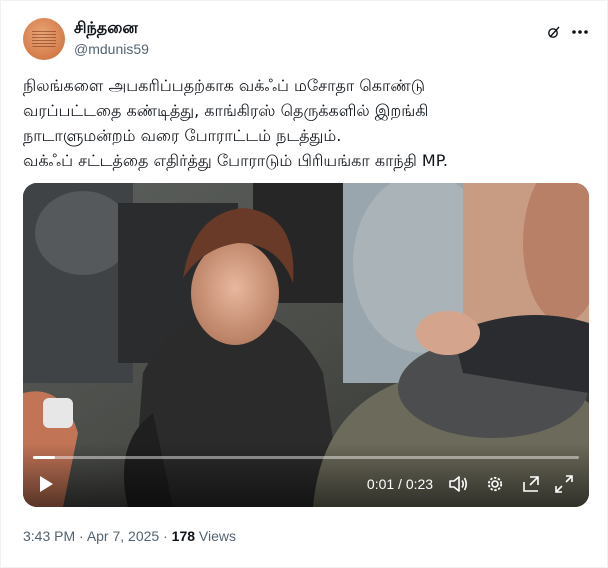 This screenshot has height=568, width=608. What do you see at coordinates (531, 484) in the screenshot?
I see `popout-icon` at bounding box center [531, 484].